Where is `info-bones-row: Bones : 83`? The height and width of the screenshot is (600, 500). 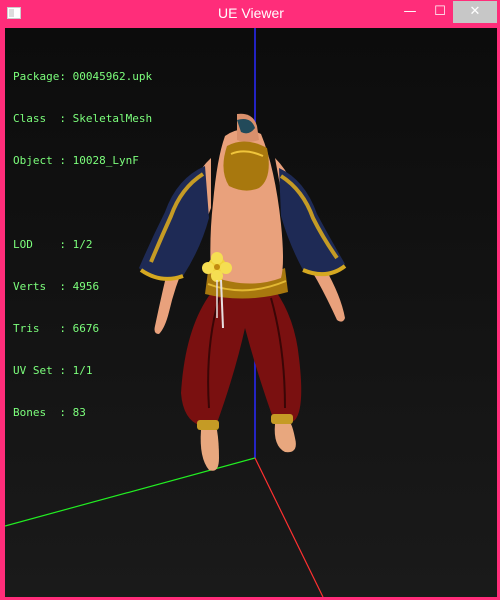 info-bones-row: Bones : 83 is located at coordinates (82, 413).